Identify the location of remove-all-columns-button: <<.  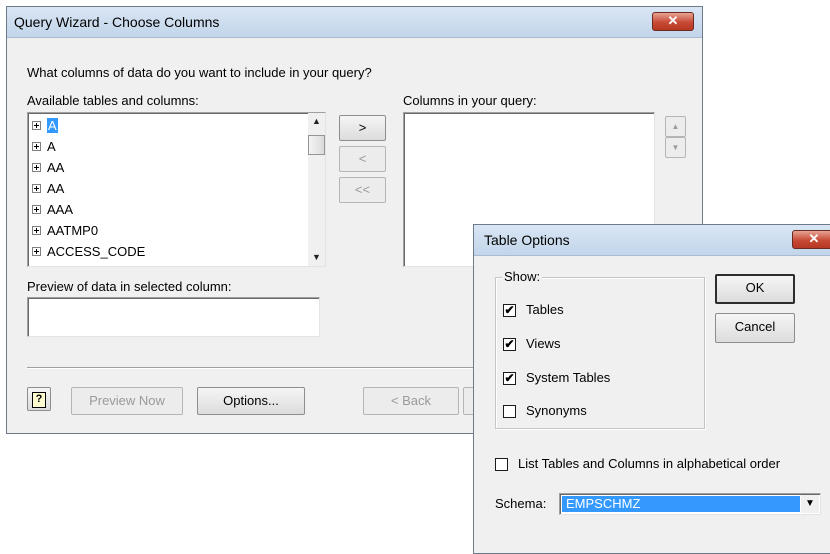
(362, 190).